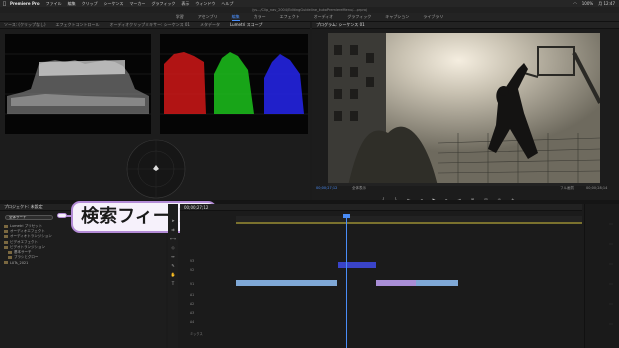  I want to click on app-name: Premiere Pro, so click(25, 3).